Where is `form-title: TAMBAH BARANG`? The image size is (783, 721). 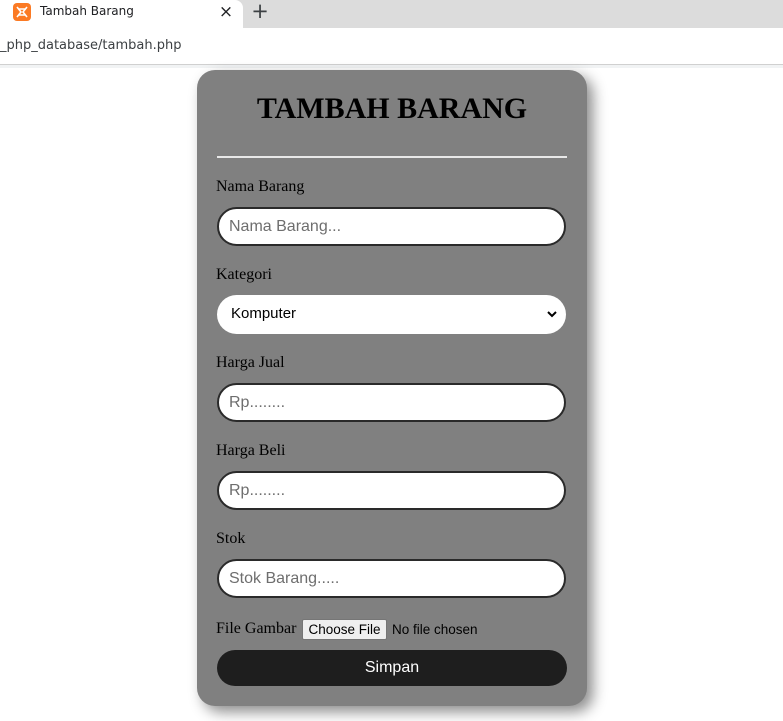
form-title: TAMBAH BARANG is located at coordinates (392, 108).